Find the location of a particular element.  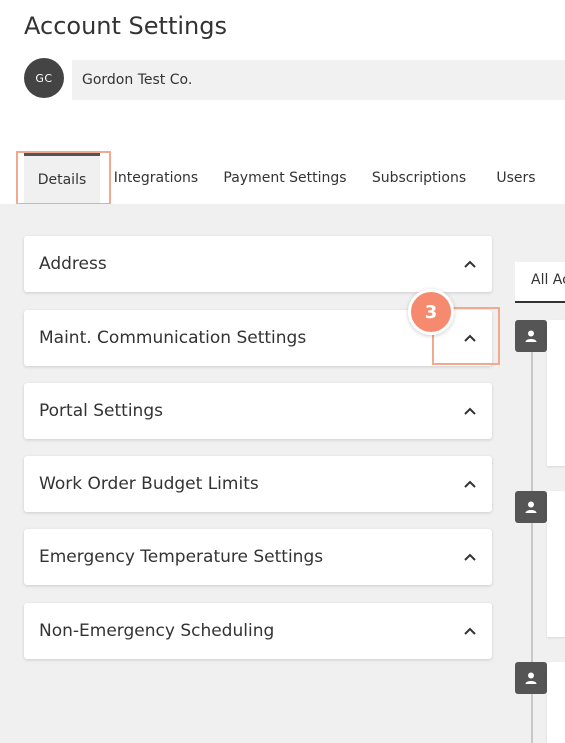

panel-title: Non-Emergency Scheduling is located at coordinates (157, 631).